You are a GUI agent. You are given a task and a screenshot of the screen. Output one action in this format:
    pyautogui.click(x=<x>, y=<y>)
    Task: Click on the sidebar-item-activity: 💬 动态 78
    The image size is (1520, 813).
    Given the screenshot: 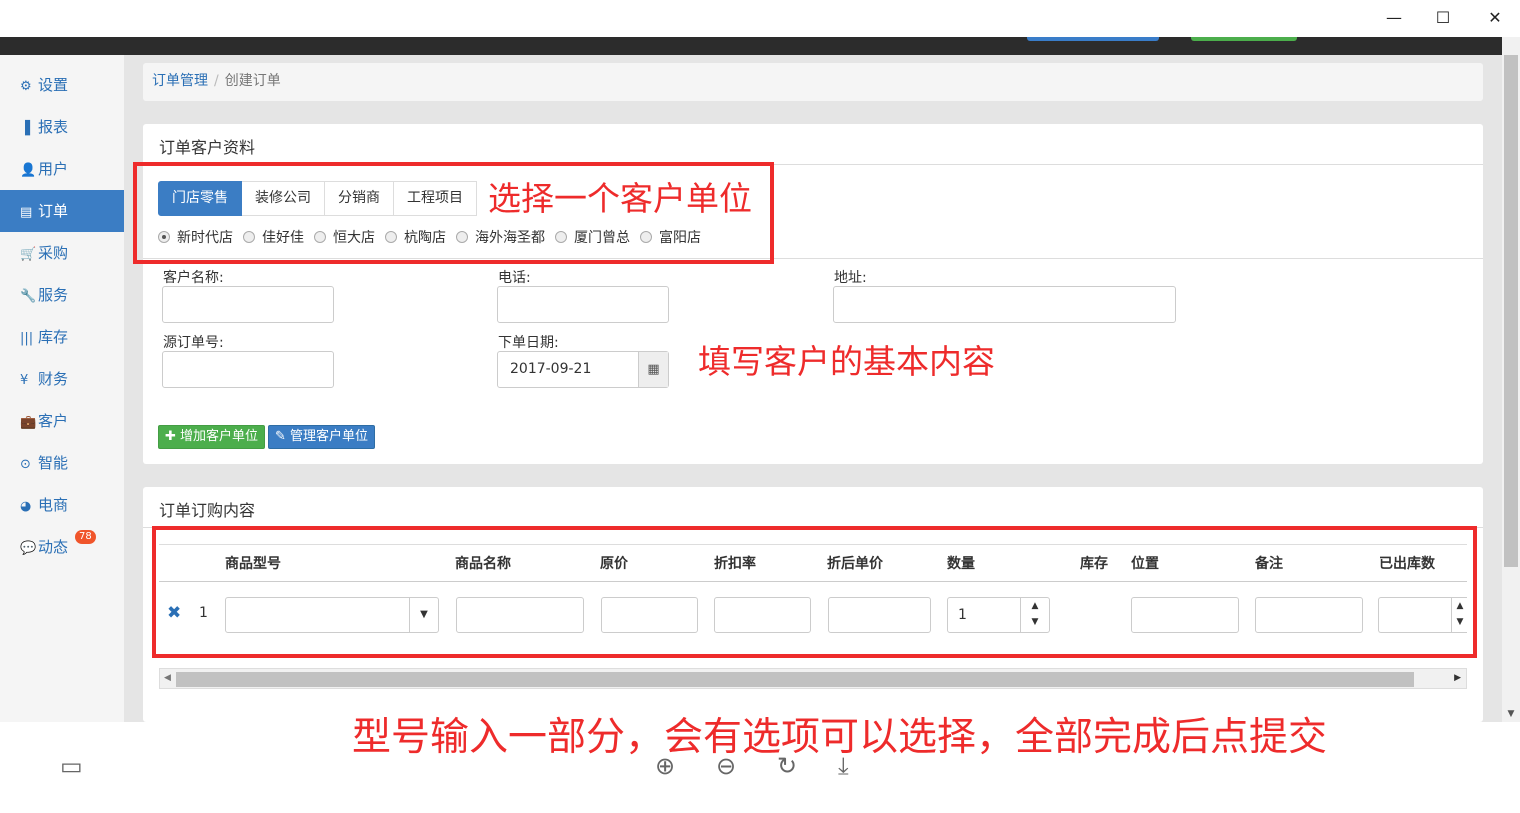 What is the action you would take?
    pyautogui.click(x=62, y=547)
    